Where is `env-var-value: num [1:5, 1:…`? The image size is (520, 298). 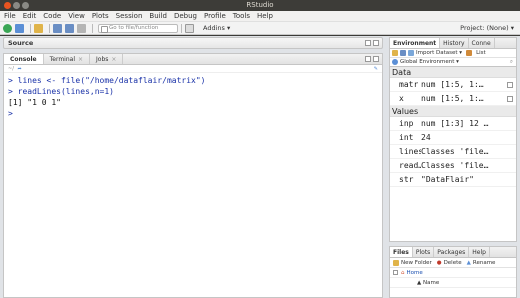 env-var-value: num [1:5, 1:… is located at coordinates (452, 98).